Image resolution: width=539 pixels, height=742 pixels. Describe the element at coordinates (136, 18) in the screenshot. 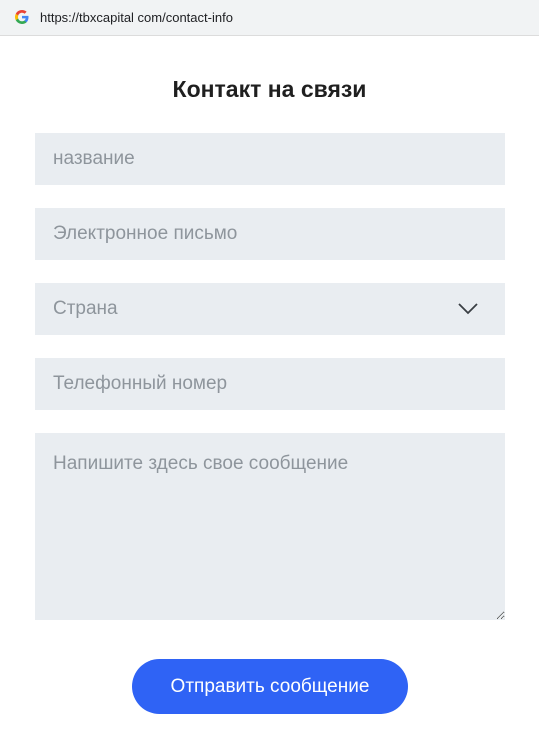

I see `url-text: https://tbxcapital com/contact-info` at that location.